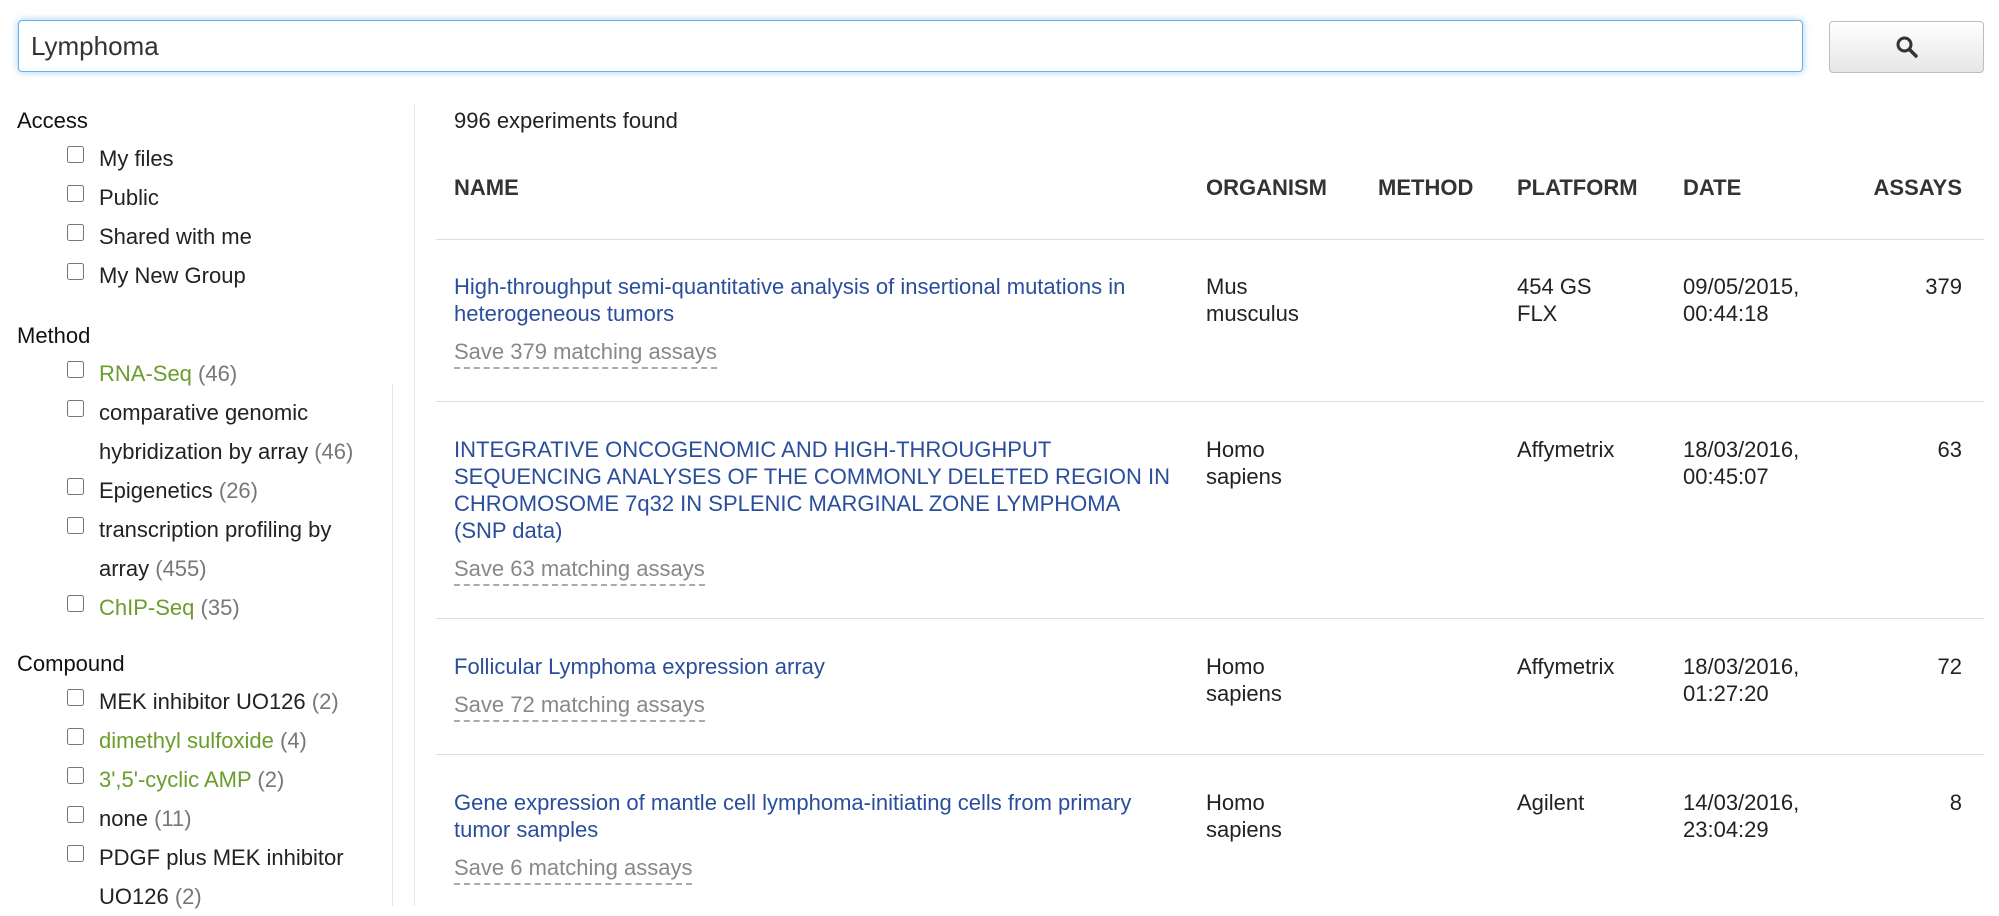  Describe the element at coordinates (486, 188) in the screenshot. I see `column-header-name: NAME` at that location.